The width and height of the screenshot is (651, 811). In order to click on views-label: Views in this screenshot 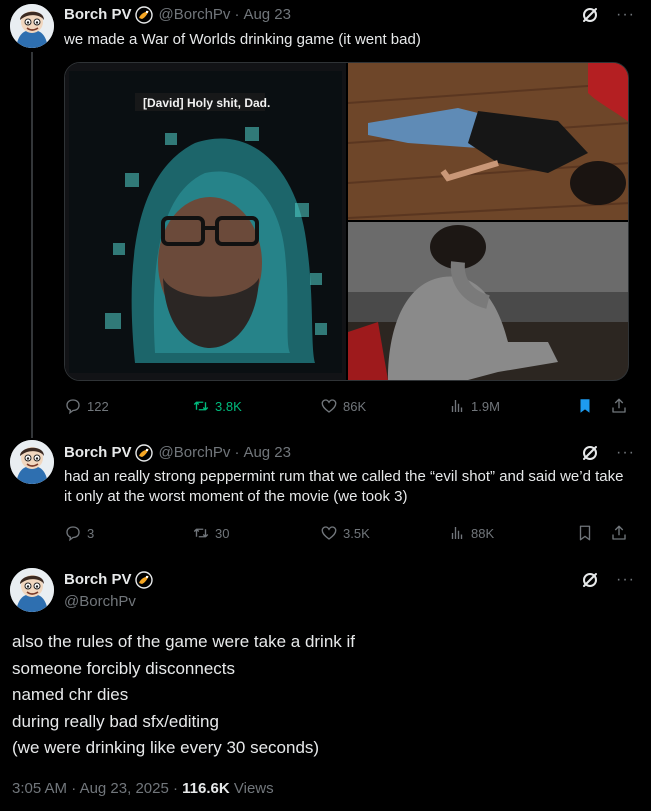, I will do `click(253, 788)`.